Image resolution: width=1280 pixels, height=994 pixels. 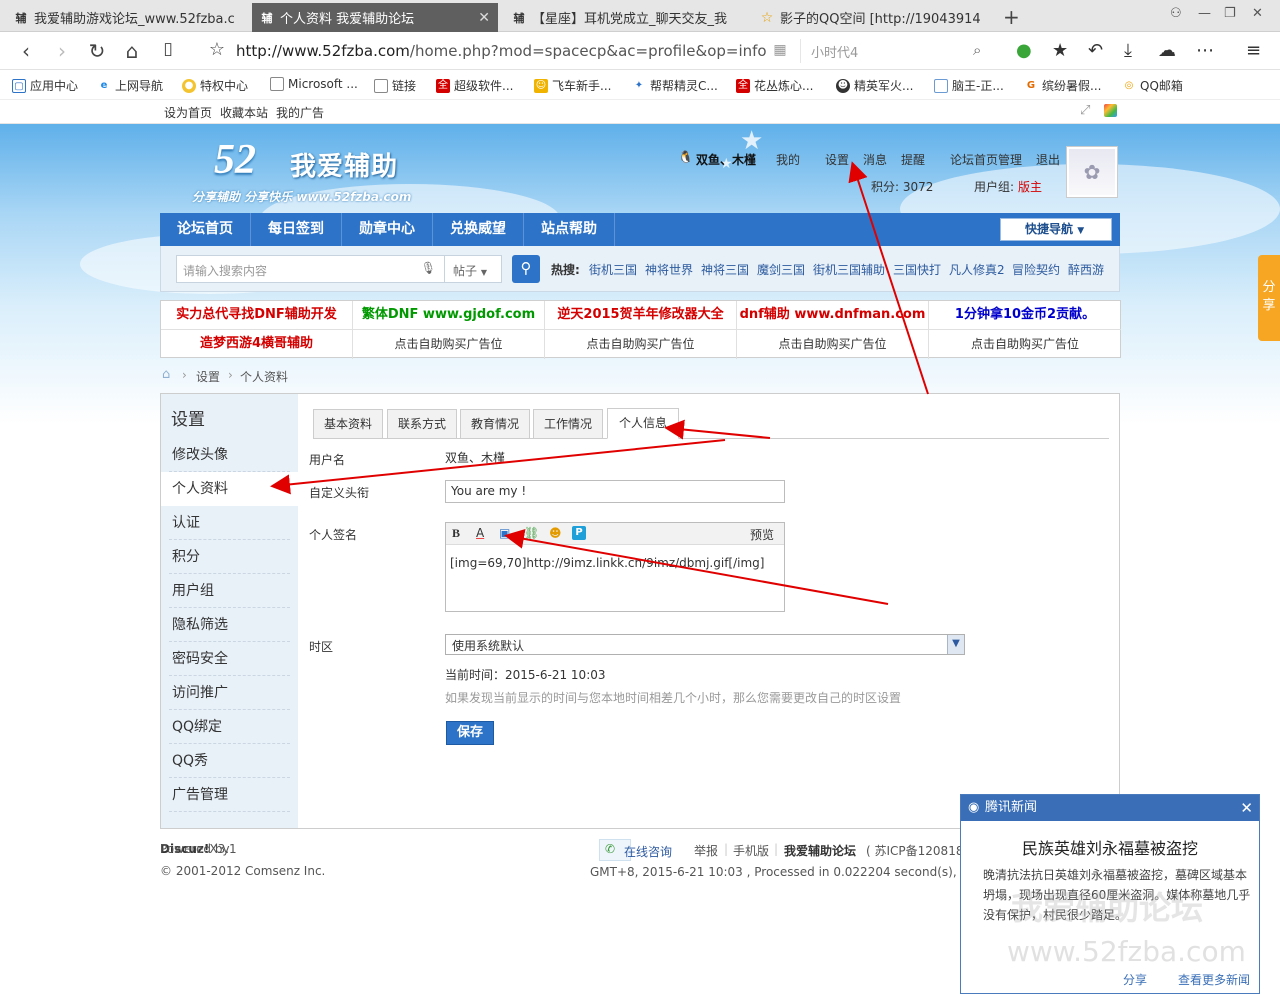 I want to click on sidebar-item-qq-show: QQ秀, so click(x=229, y=761).